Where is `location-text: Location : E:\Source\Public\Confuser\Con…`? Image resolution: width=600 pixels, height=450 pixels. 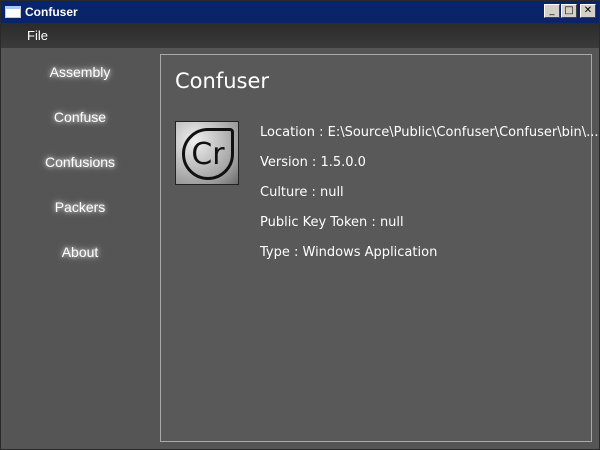 location-text: Location : E:\Source\Public\Confuser\Con… is located at coordinates (429, 132).